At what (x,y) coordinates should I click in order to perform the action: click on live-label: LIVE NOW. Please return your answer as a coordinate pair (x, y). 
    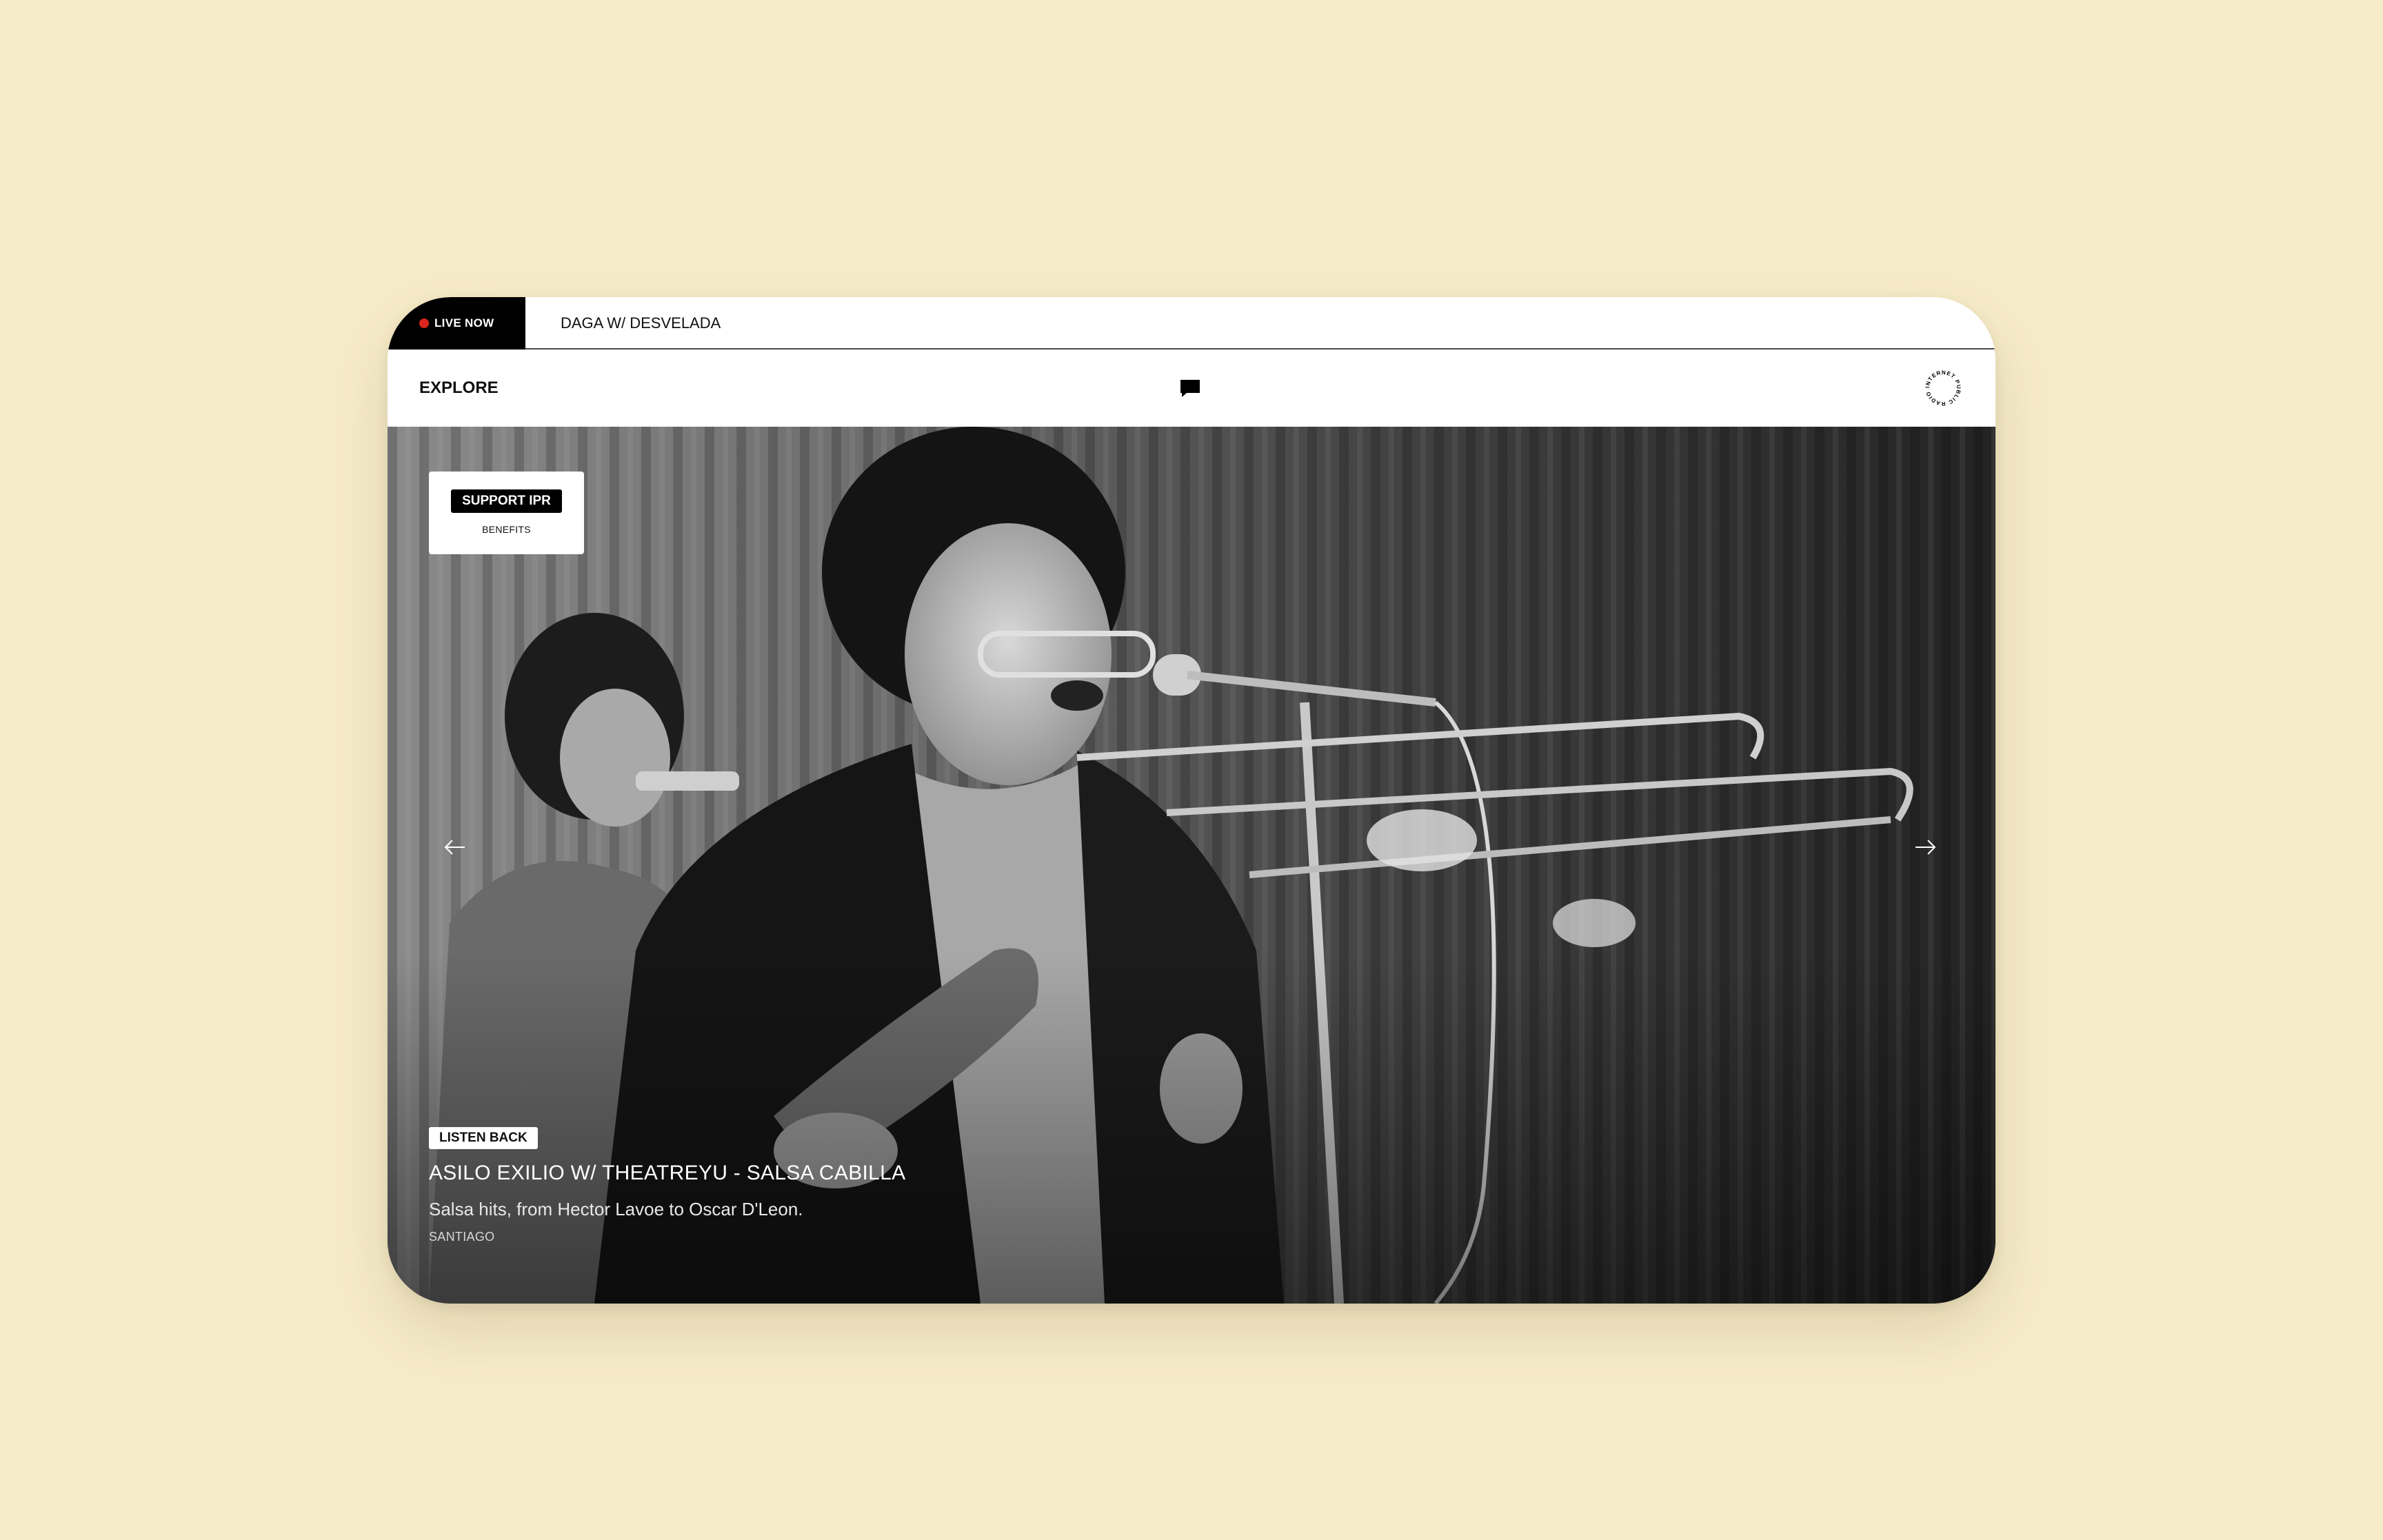
    Looking at the image, I should click on (464, 323).